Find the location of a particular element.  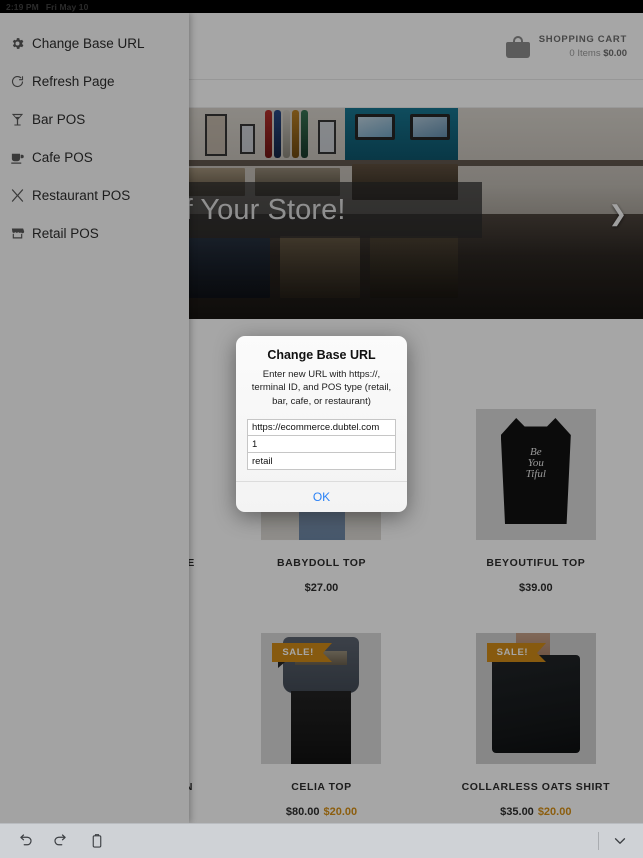

fork-knife-icon is located at coordinates (17, 195).